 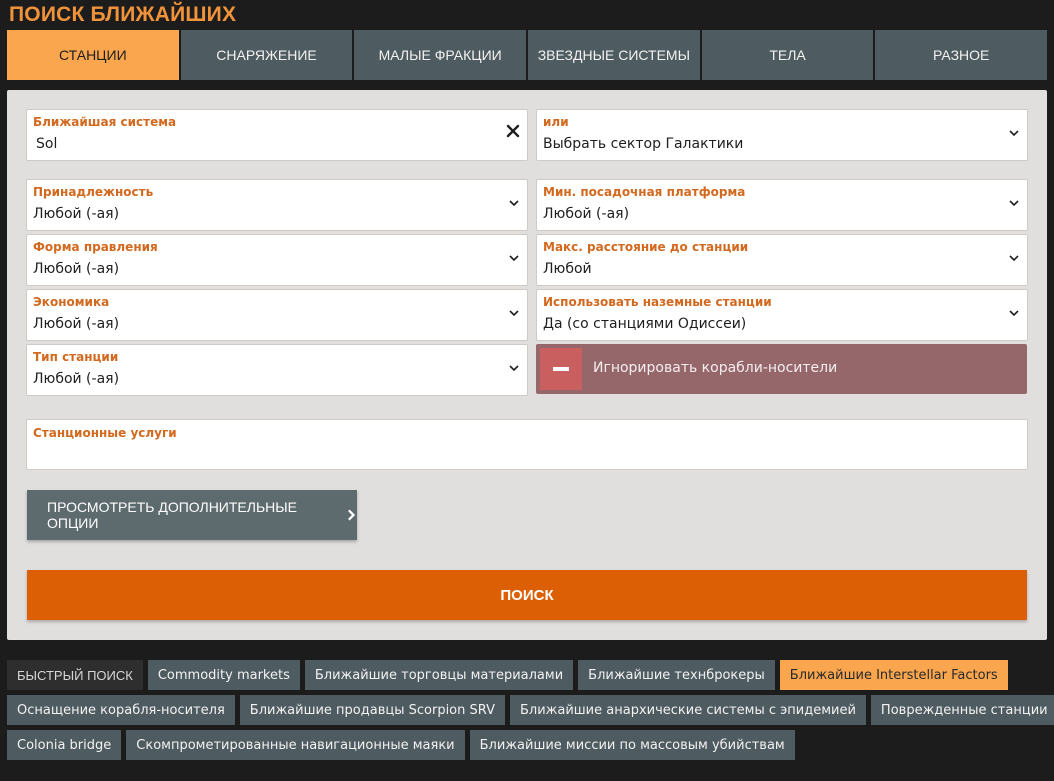 What do you see at coordinates (172, 515) in the screenshot?
I see `more-options-label: ПРОСМОТРЕТЬ ДОПОЛНИТЕЛЬНЫЕ ОПЦИИ` at bounding box center [172, 515].